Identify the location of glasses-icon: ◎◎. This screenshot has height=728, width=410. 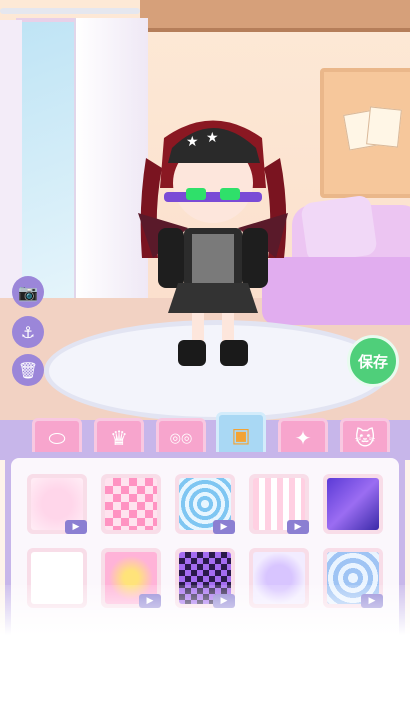
(181, 438).